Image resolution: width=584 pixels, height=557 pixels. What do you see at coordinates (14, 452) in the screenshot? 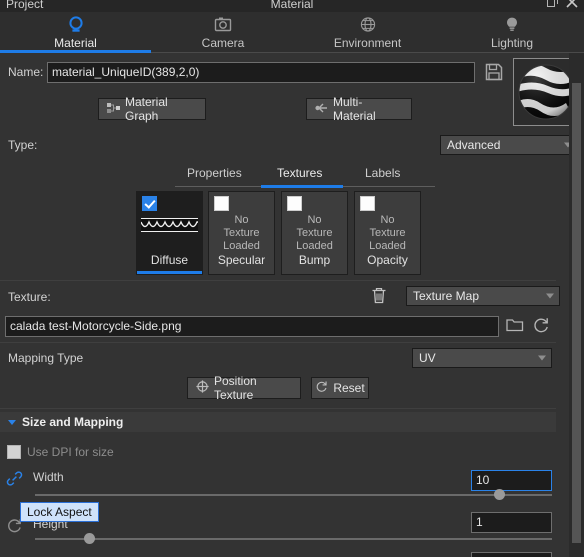
I see `use-dpi-checkbox` at bounding box center [14, 452].